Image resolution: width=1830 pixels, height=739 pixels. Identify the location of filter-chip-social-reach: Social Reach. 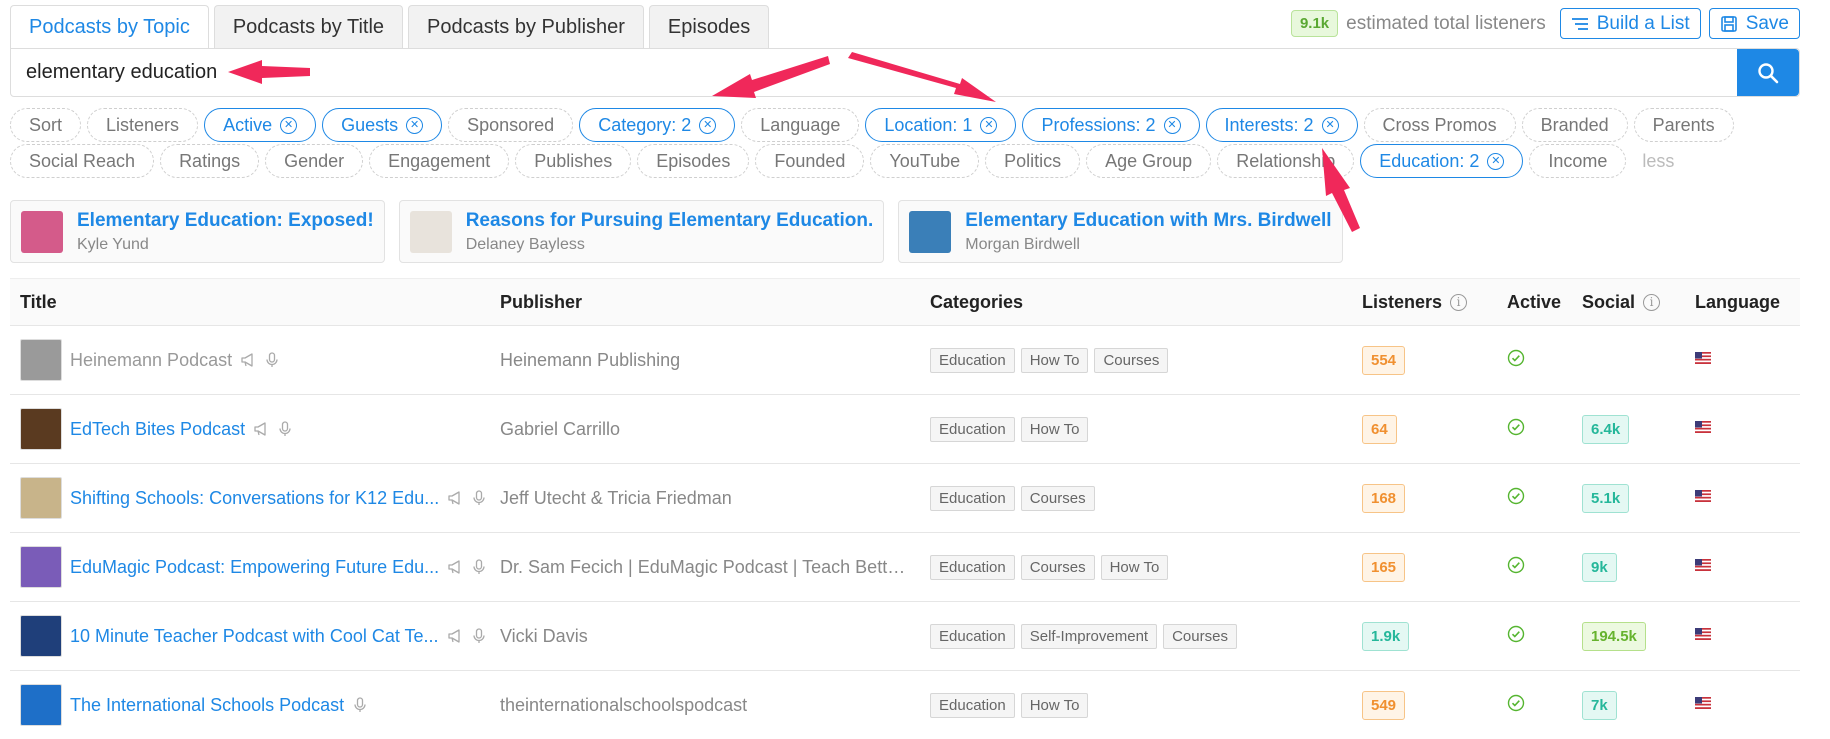
(82, 161).